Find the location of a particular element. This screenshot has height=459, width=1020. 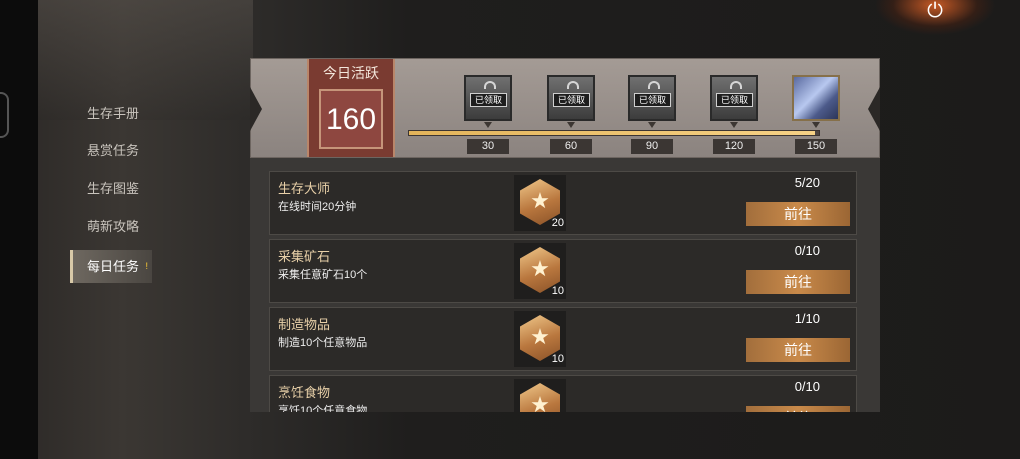

task-card: 采集矿石 采集任意矿石10个 ★ 10 0/10 前往 is located at coordinates (563, 271).